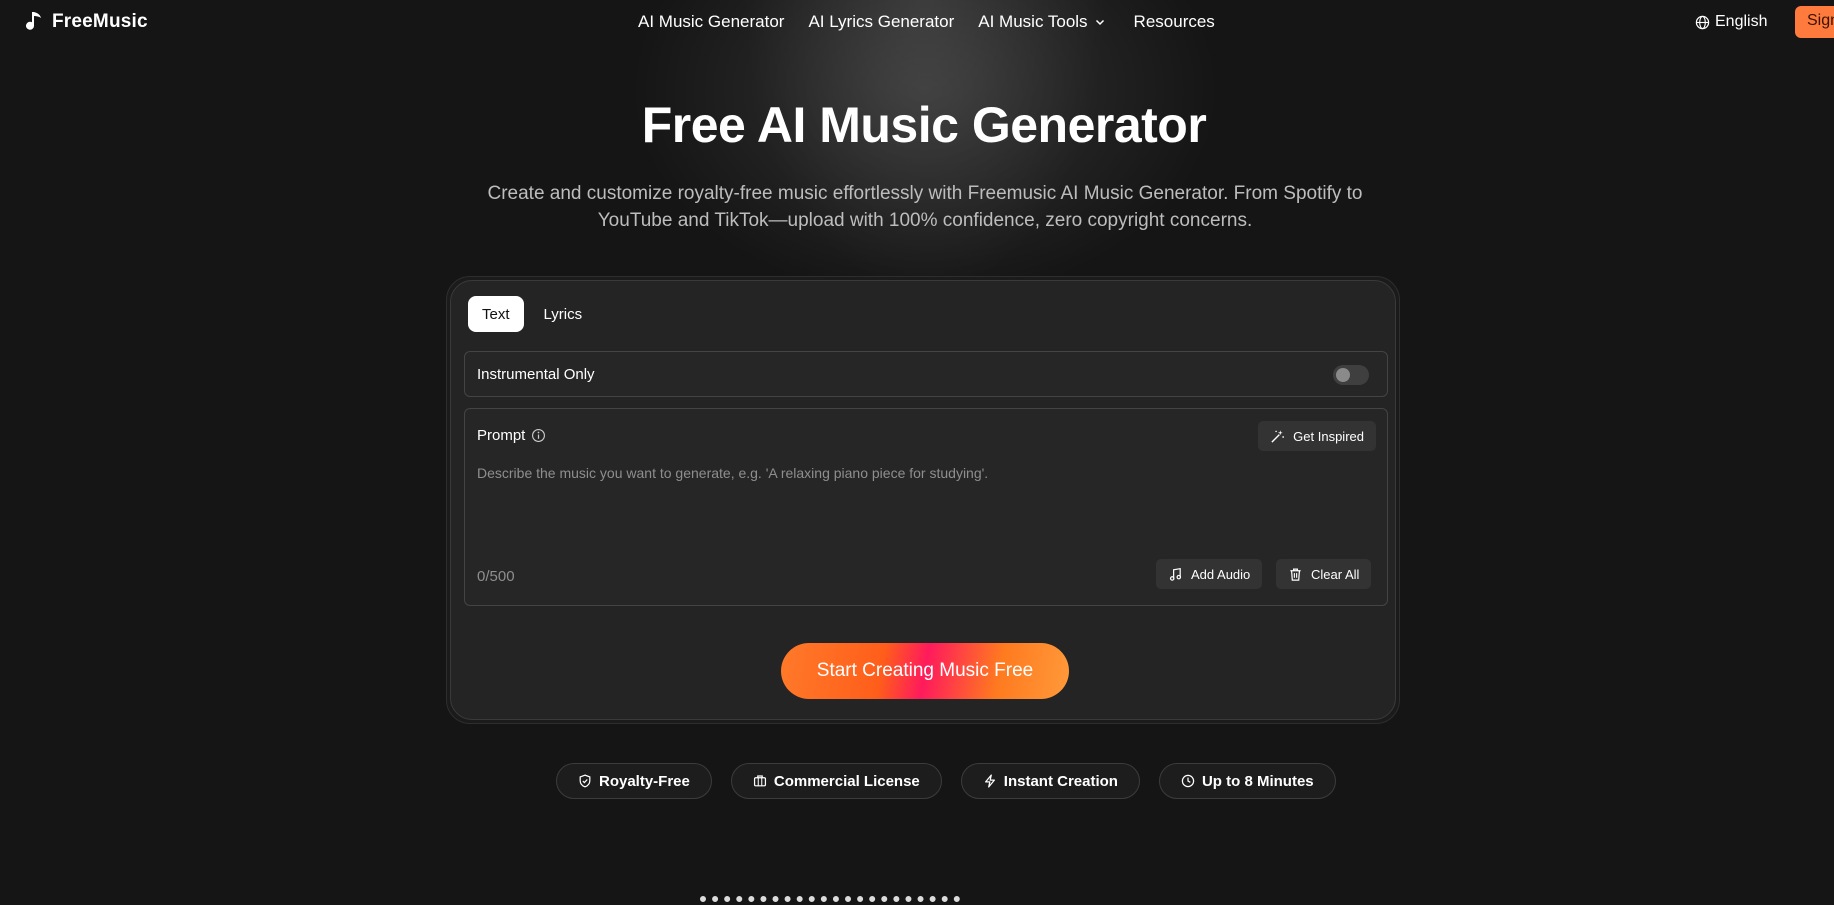 The width and height of the screenshot is (1834, 905). I want to click on get-inspired-button: Get Inspired, so click(1317, 436).